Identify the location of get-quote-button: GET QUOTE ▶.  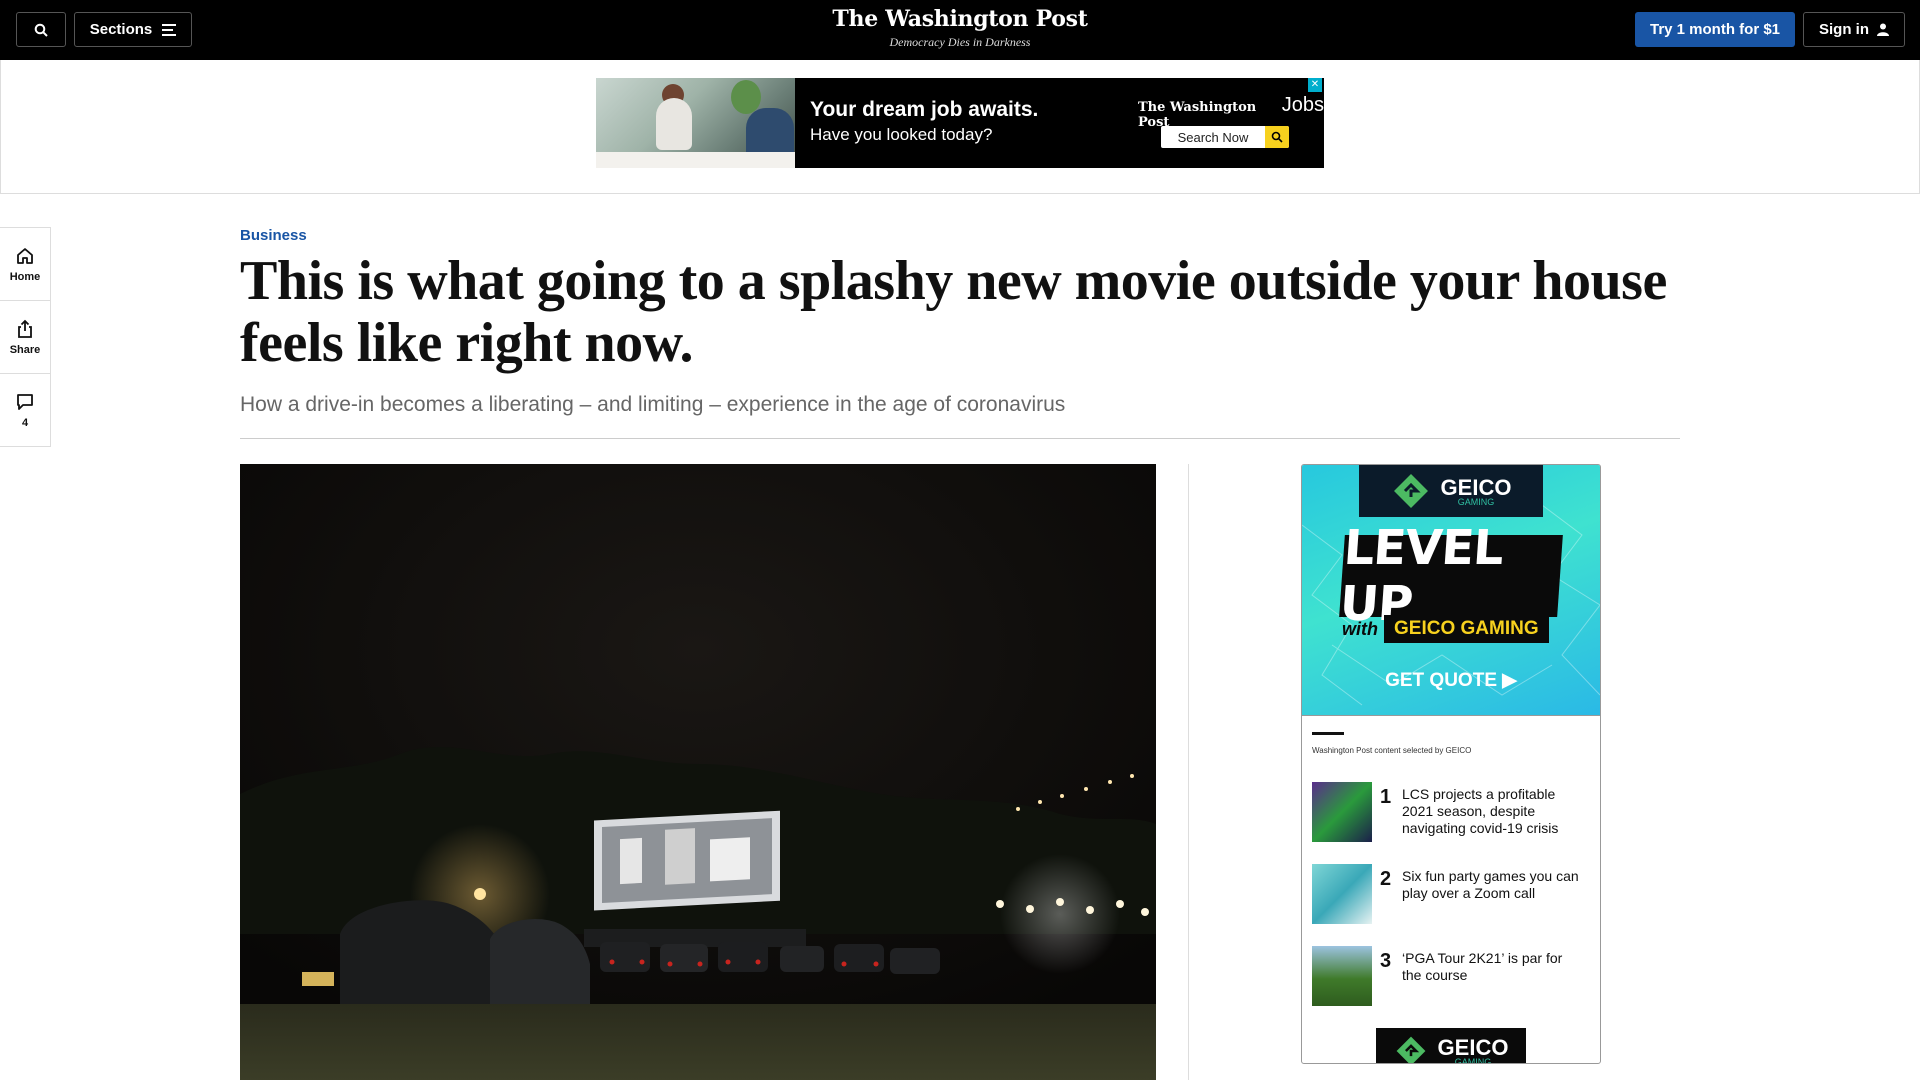
(1451, 680).